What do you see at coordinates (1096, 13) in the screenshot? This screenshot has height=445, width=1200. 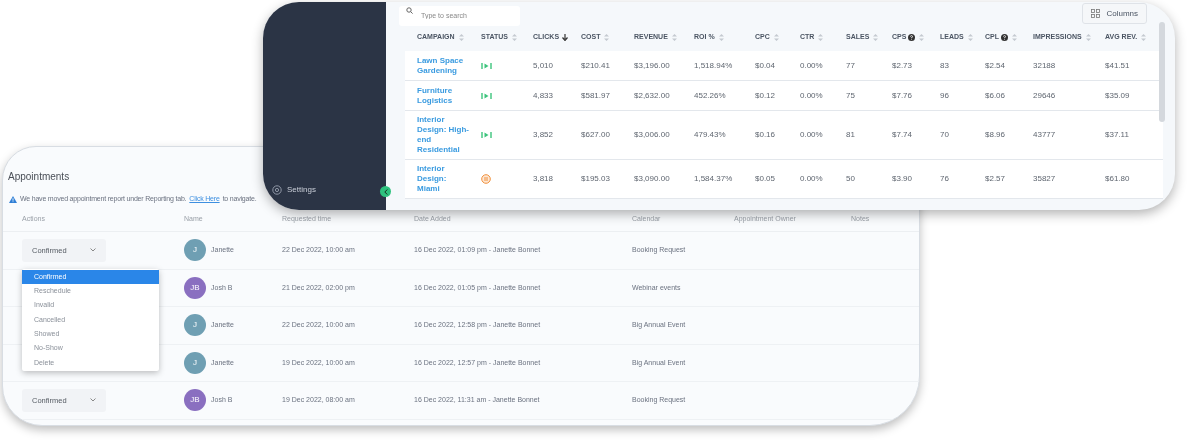 I see `grid-icon` at bounding box center [1096, 13].